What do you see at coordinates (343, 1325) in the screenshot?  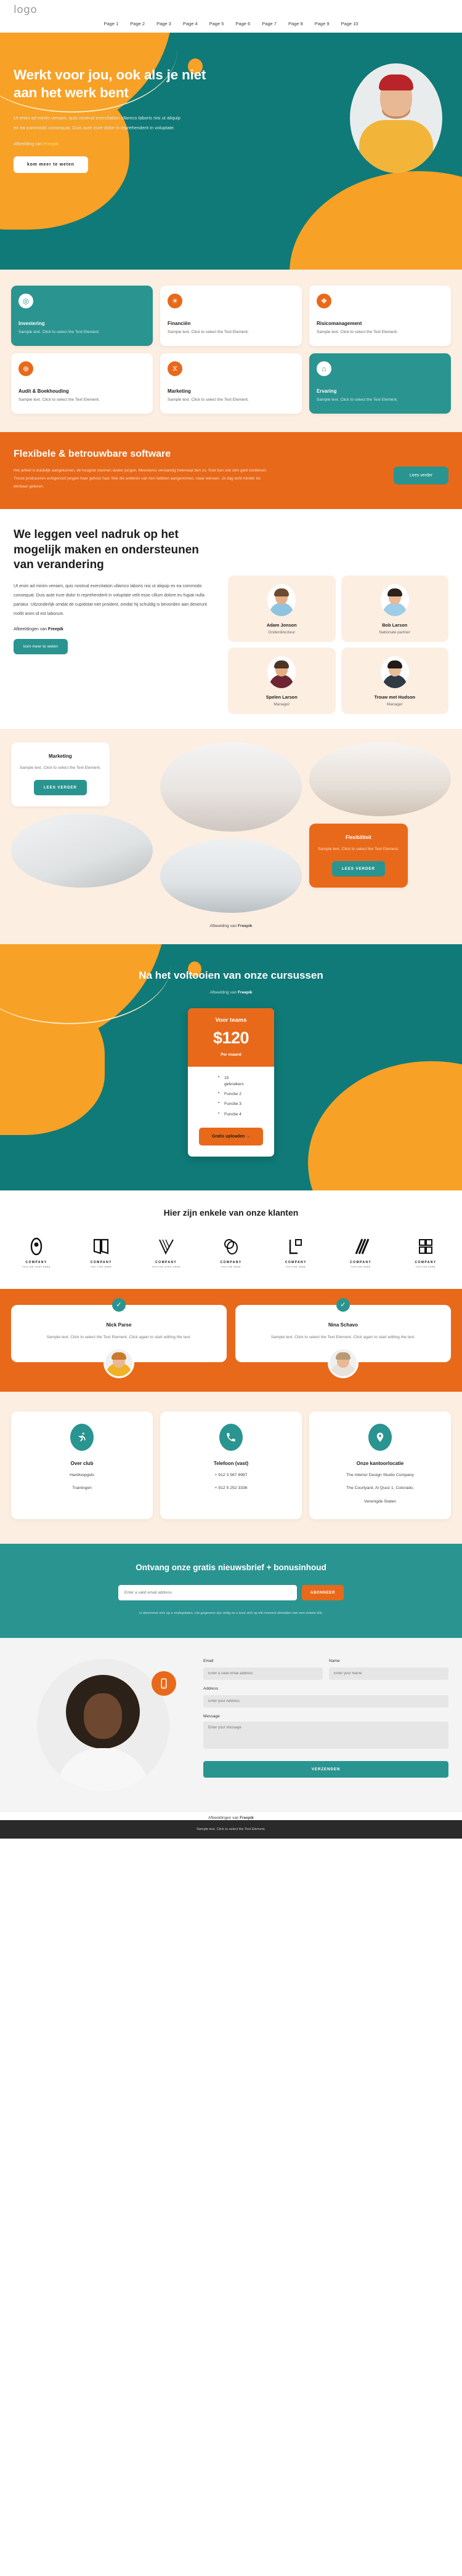 I see `testimonial-name: Nina Schavo` at bounding box center [343, 1325].